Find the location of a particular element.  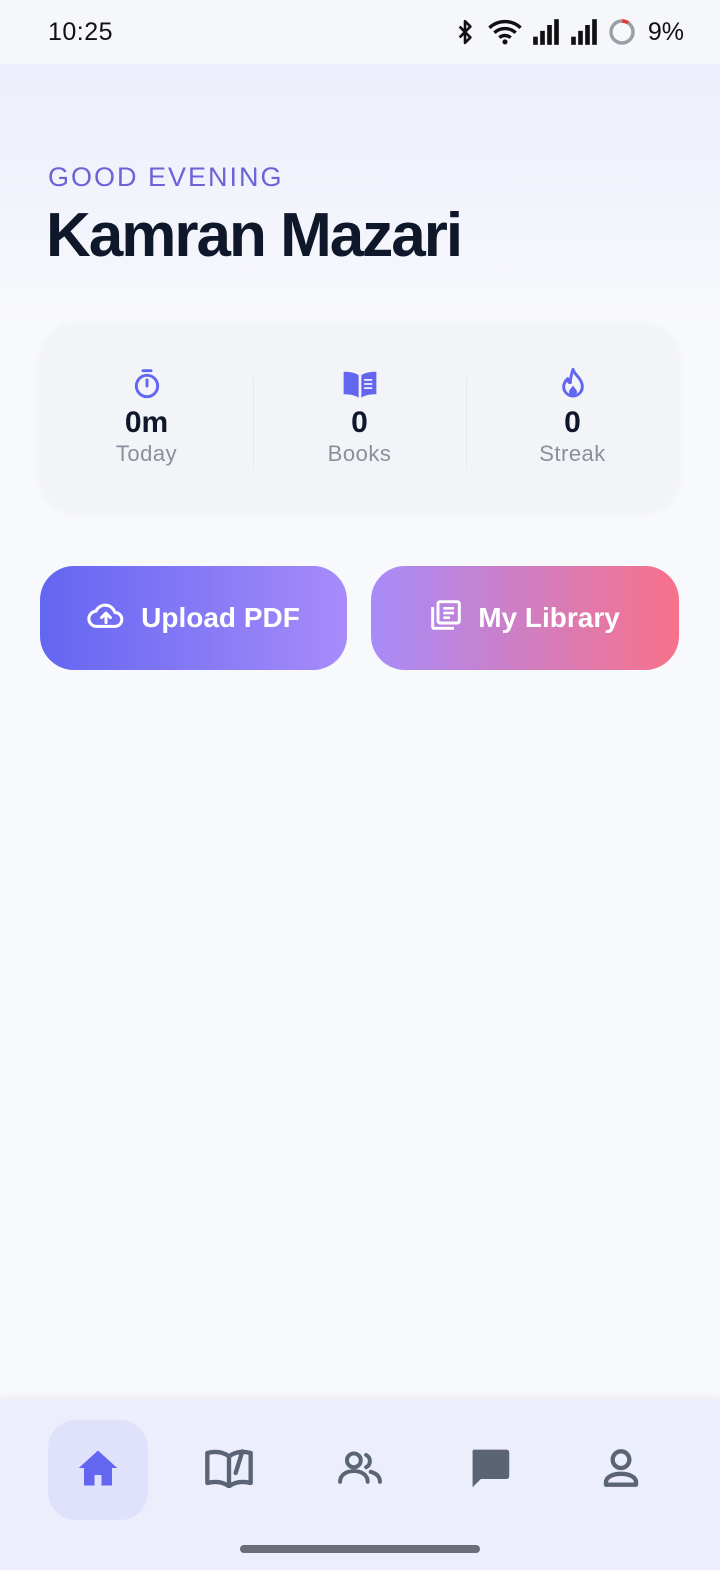

stat-streak: 0 Streak is located at coordinates (572, 417).